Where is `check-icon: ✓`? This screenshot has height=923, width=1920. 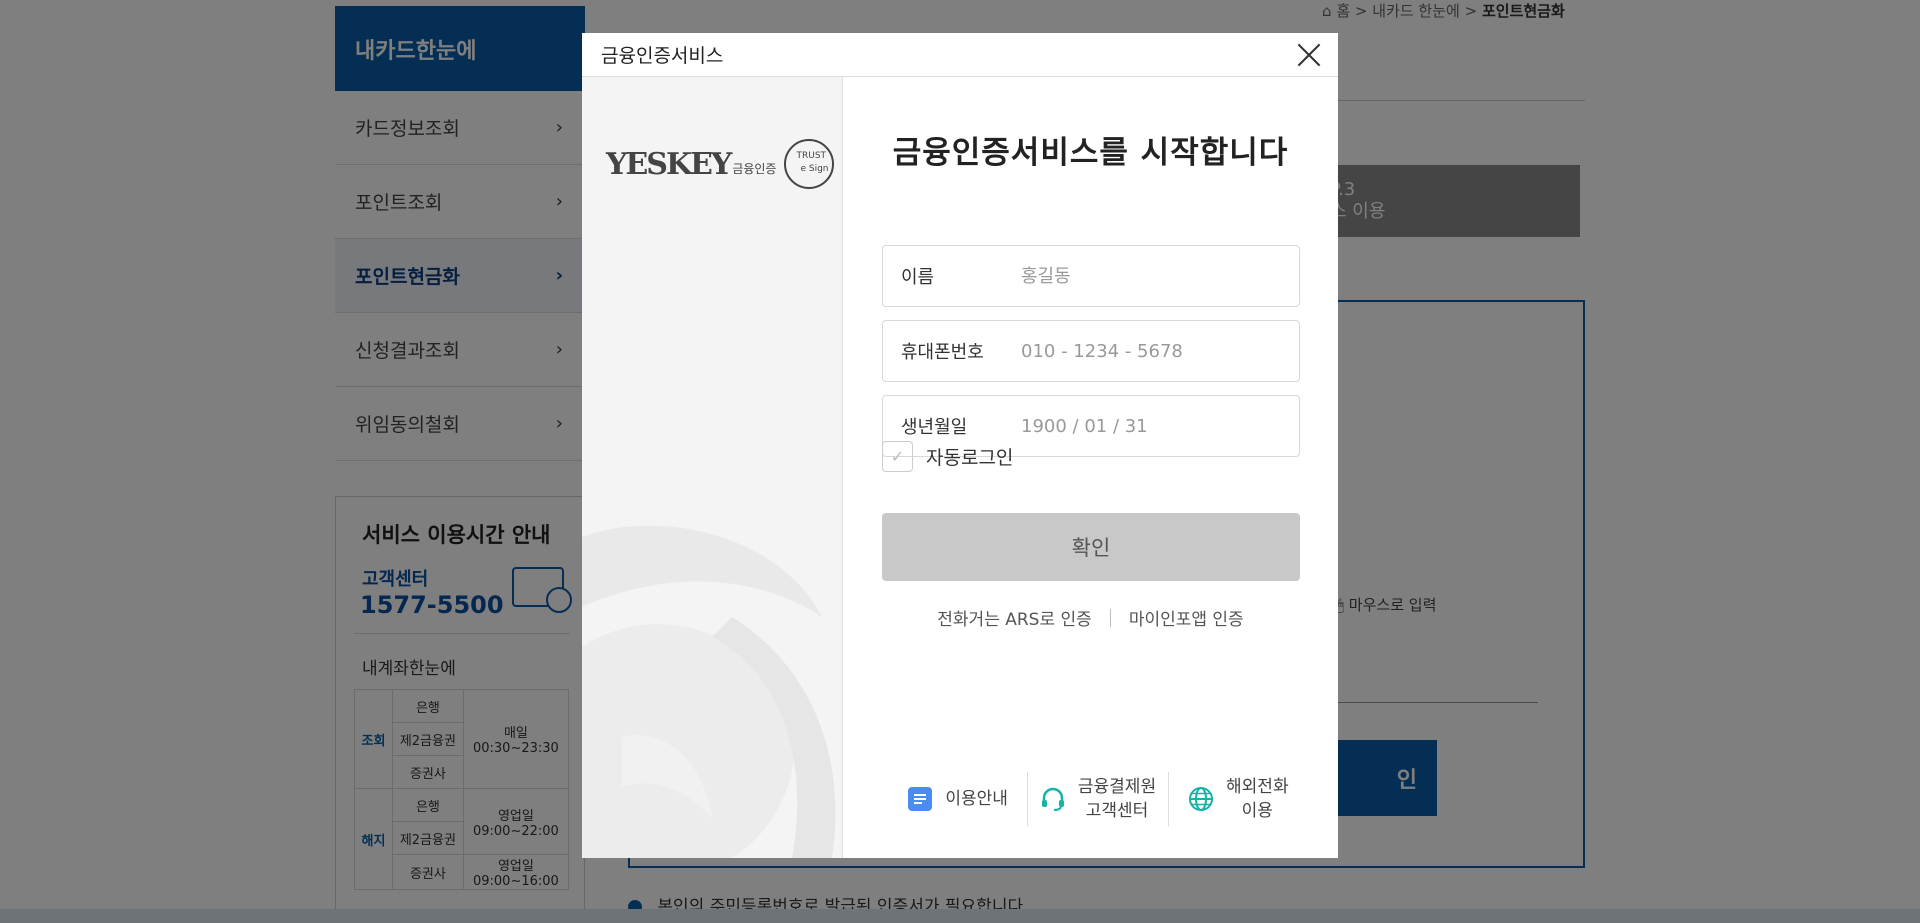 check-icon: ✓ is located at coordinates (897, 456).